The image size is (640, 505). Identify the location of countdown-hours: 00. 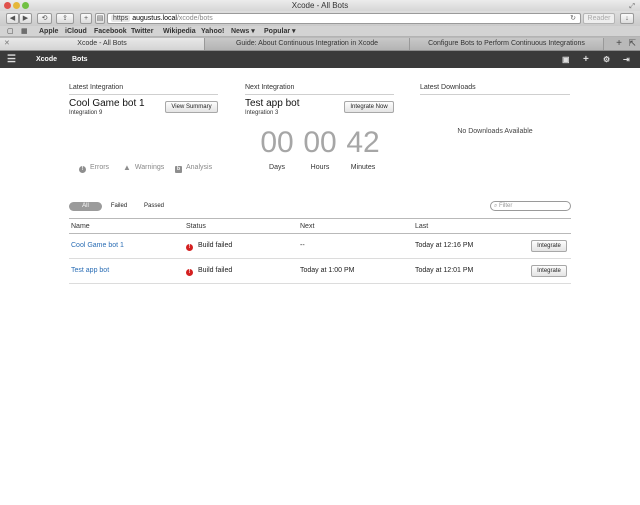
(320, 142).